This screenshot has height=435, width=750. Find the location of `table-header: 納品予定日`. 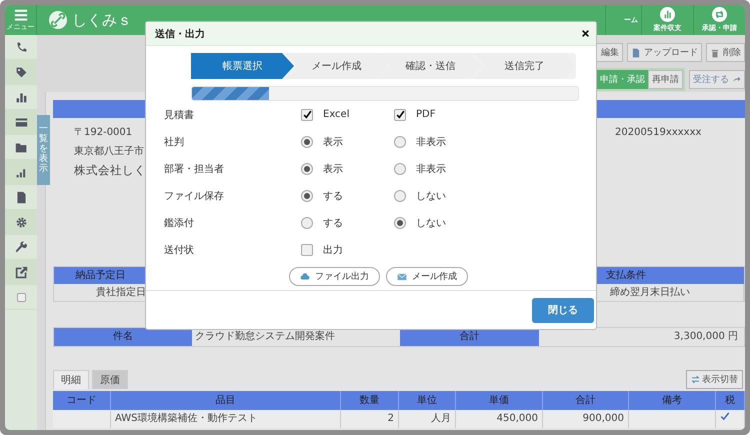

table-header: 納品予定日 is located at coordinates (100, 275).